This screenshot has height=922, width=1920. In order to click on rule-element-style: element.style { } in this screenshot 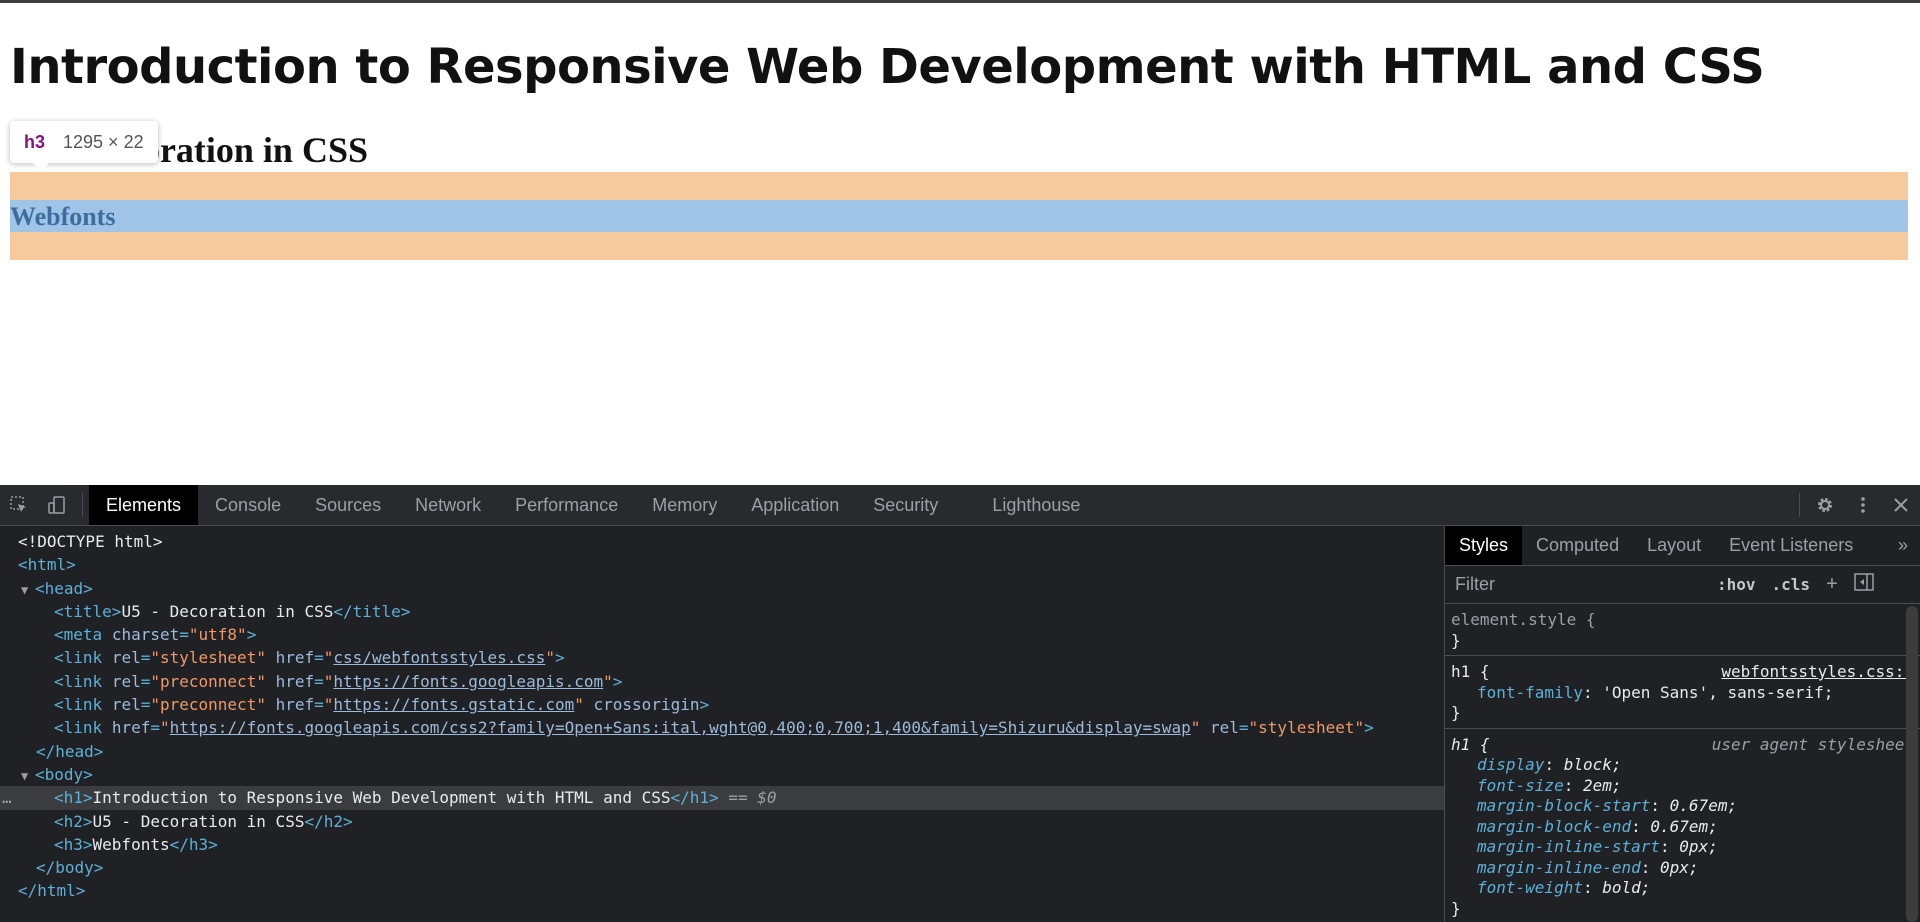, I will do `click(1682, 630)`.